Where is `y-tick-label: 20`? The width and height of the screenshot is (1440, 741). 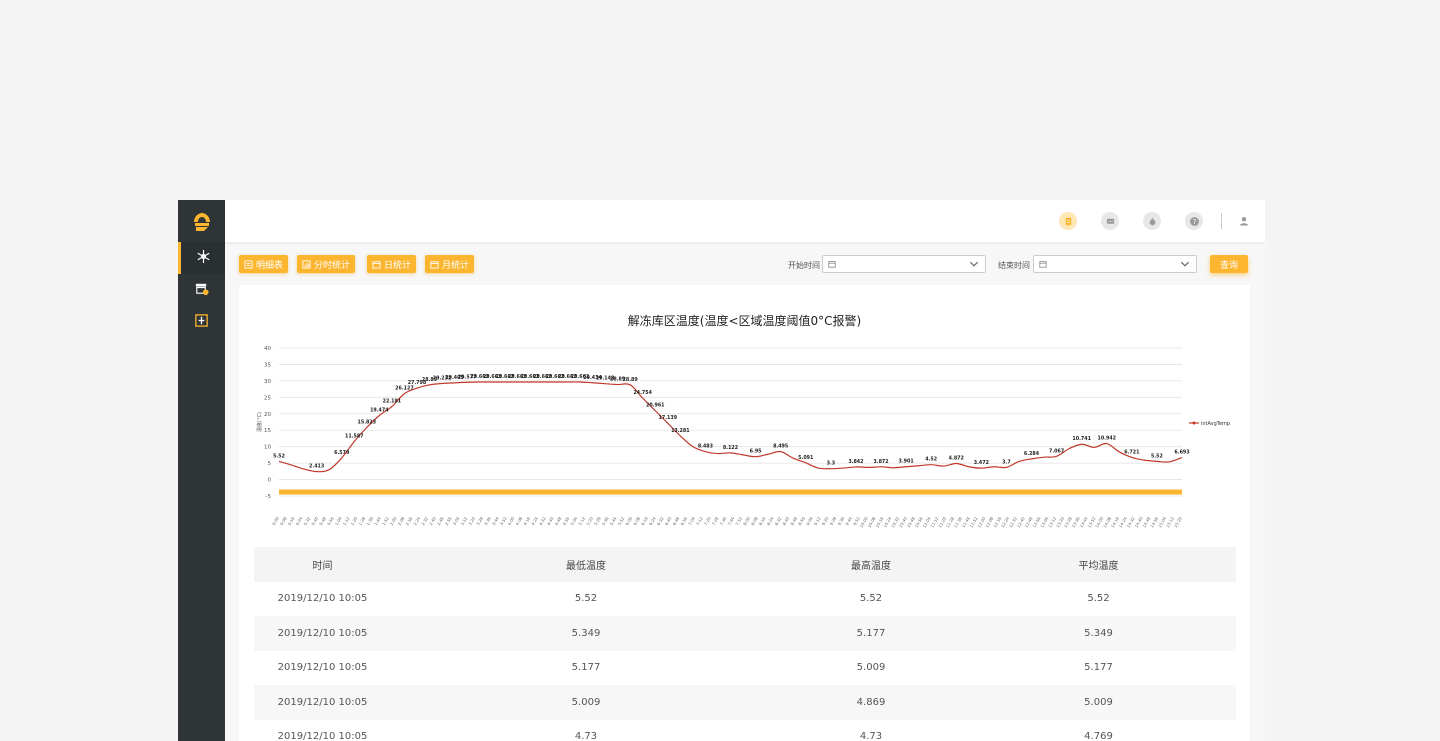
y-tick-label: 20 is located at coordinates (267, 415).